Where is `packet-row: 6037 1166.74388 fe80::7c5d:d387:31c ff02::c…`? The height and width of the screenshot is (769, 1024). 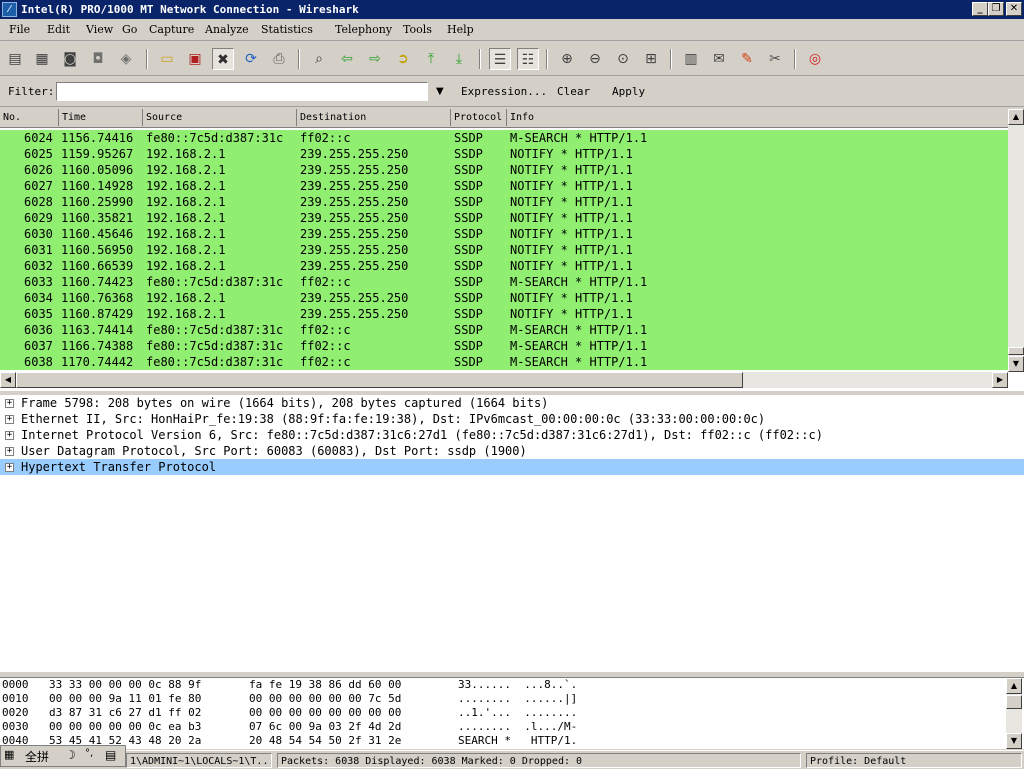 packet-row: 6037 1166.74388 fe80::7c5d:d387:31c ff02::c… is located at coordinates (504, 346).